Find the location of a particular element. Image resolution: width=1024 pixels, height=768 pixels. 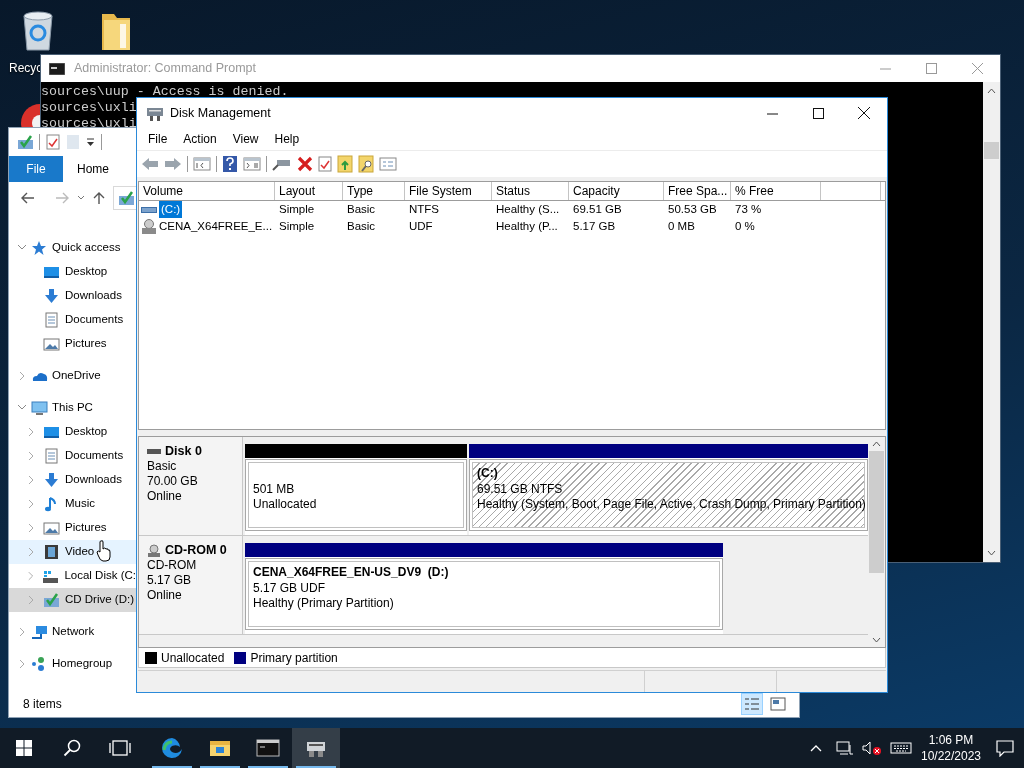

table-cell-text: Simple is located at coordinates (297, 226).